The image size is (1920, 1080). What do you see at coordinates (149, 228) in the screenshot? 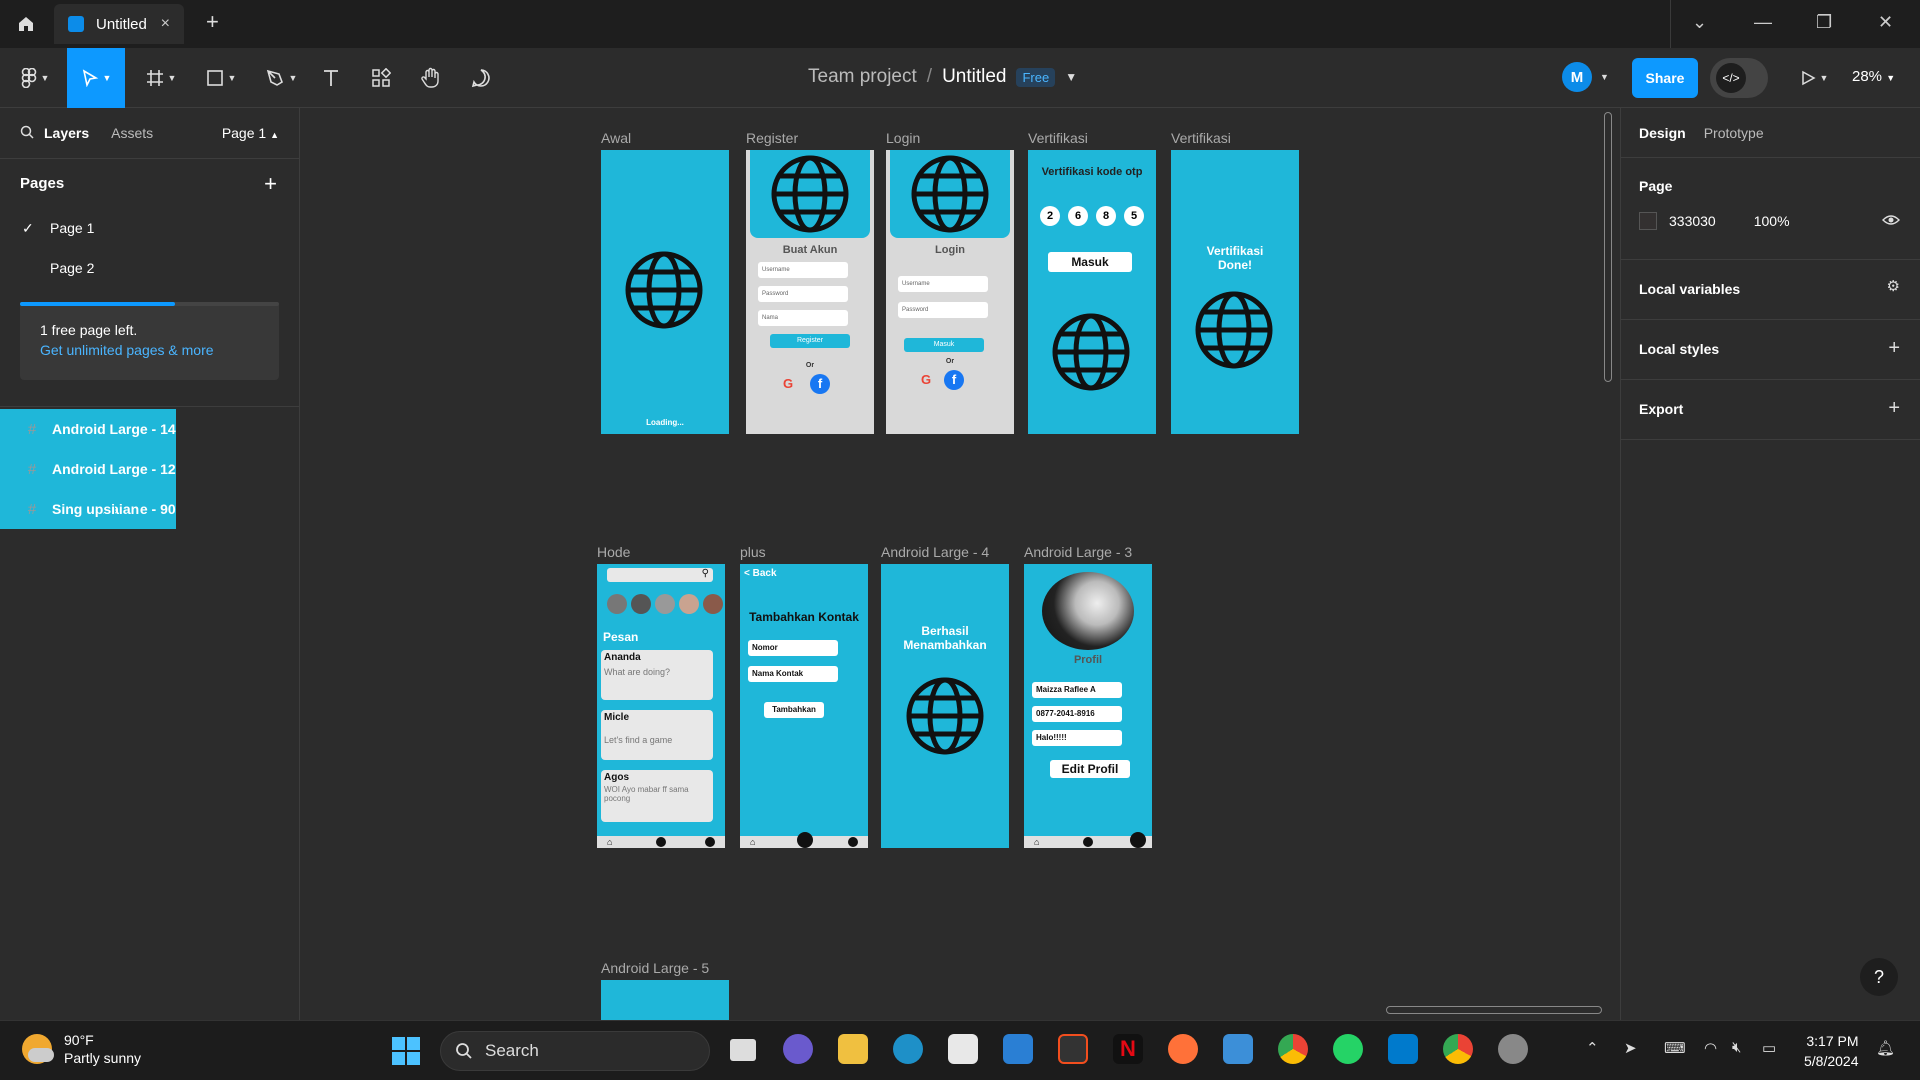
I see `page-item-1: ✓ Page 1` at bounding box center [149, 228].